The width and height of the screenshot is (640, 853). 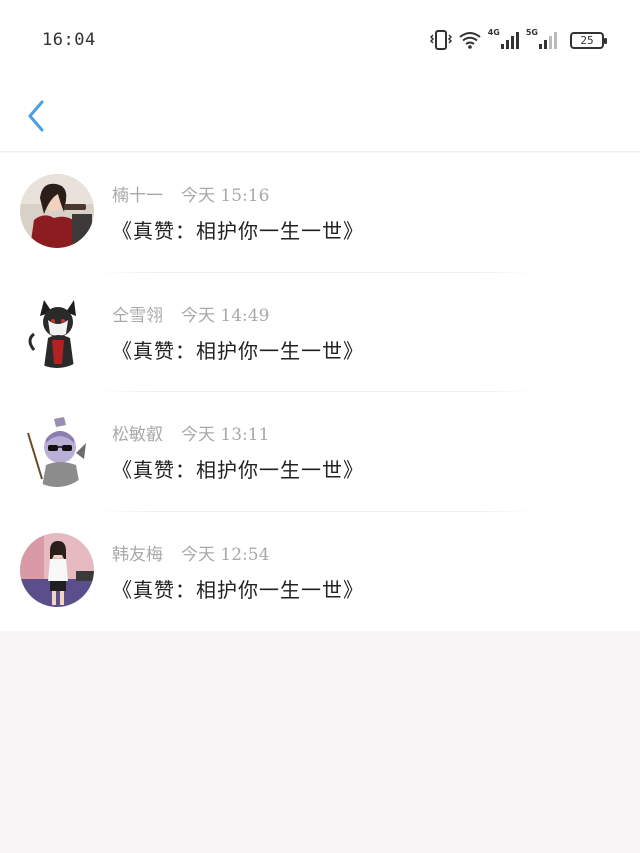 I want to click on avatar-cartoon-sunglasses-icon, so click(x=57, y=450).